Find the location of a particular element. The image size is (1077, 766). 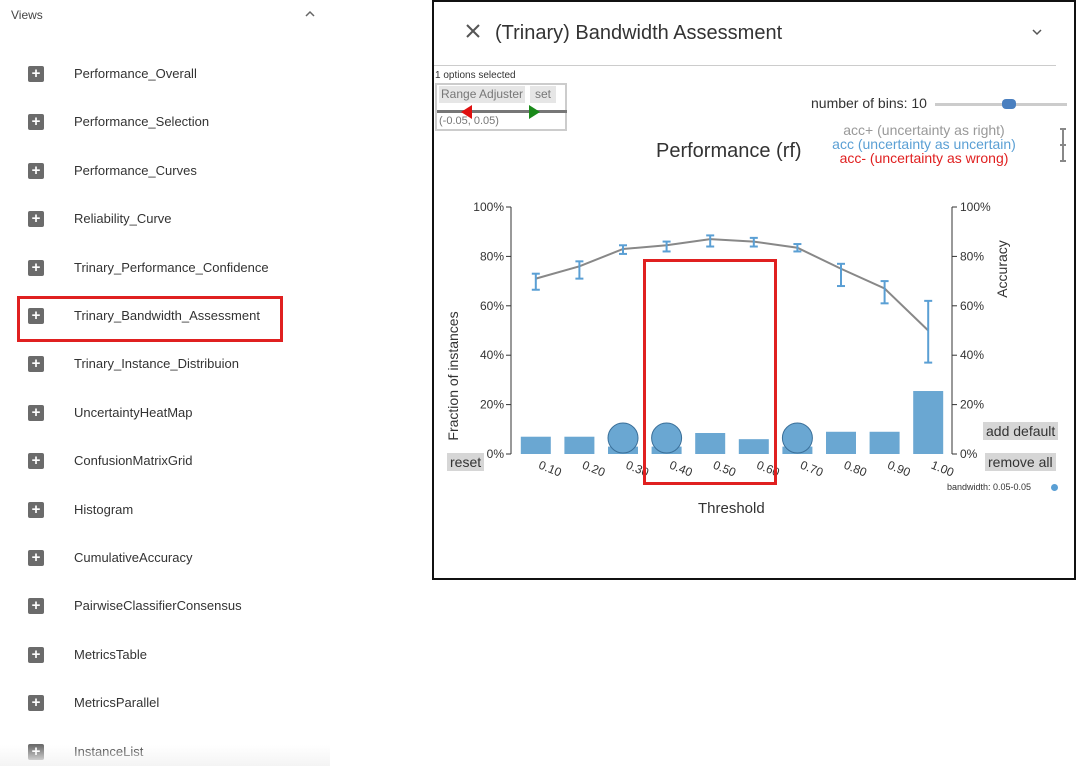

right-axis-label: Accuracy is located at coordinates (1002, 269).